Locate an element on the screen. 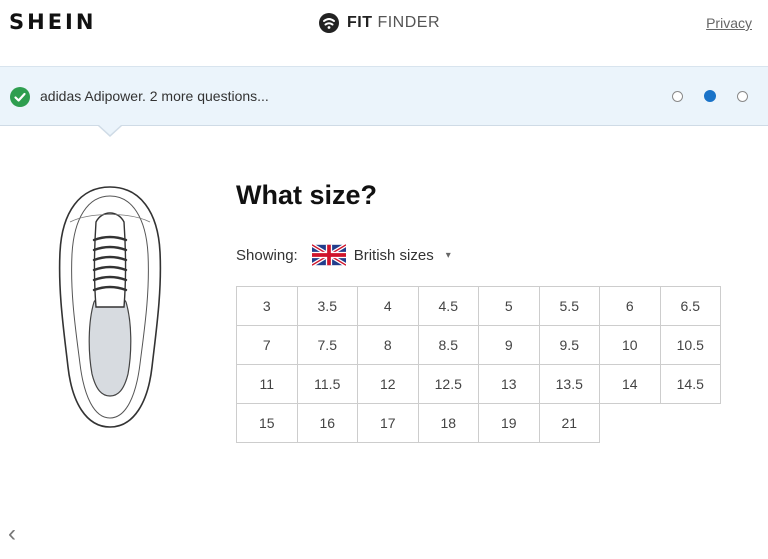 The width and height of the screenshot is (768, 559). banner-pointer is located at coordinates (110, 130).